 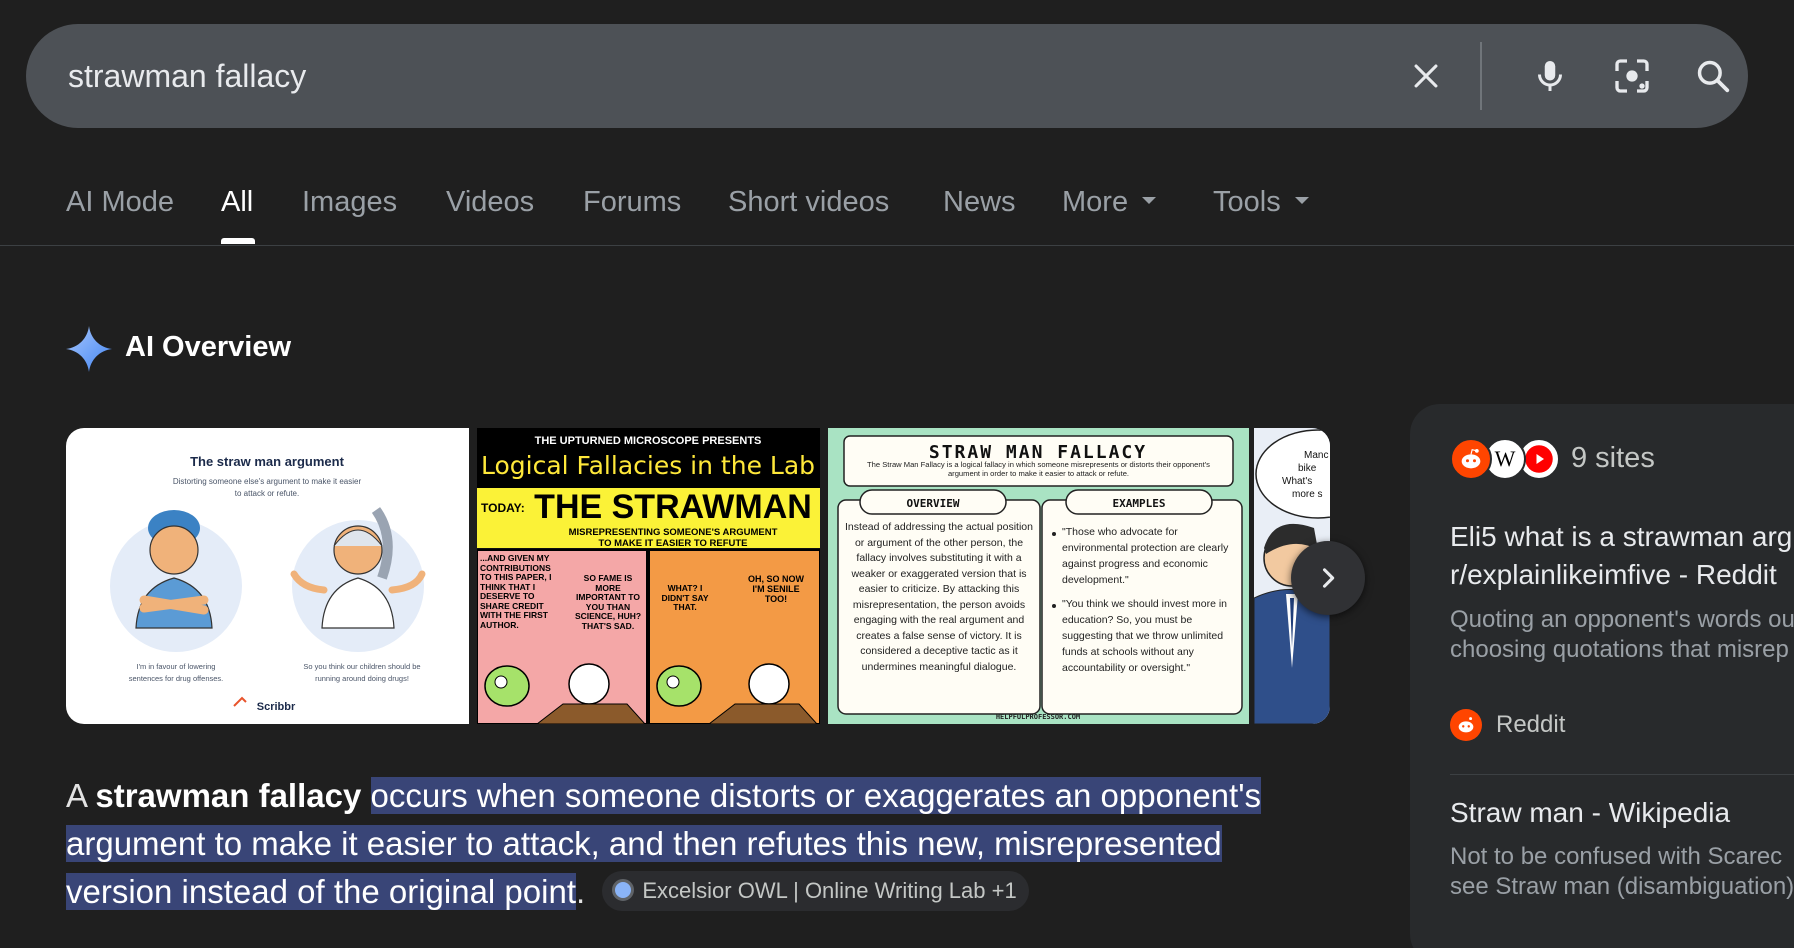 I want to click on comic-title: Logical Fallacies in the Lab, so click(x=648, y=465).